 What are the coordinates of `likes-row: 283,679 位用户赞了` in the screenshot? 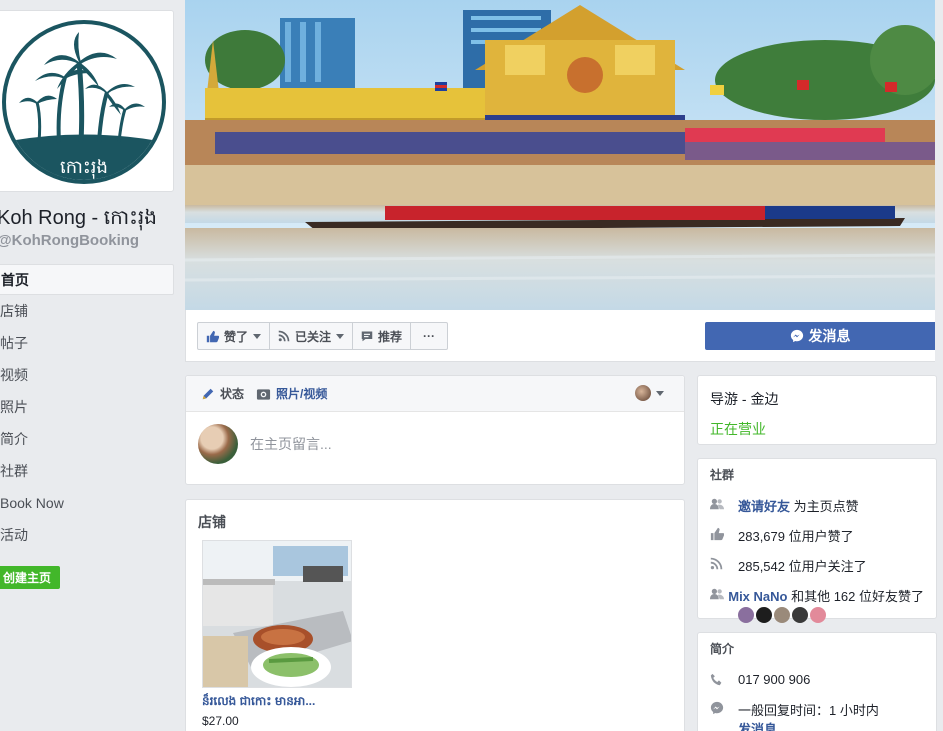 It's located at (817, 535).